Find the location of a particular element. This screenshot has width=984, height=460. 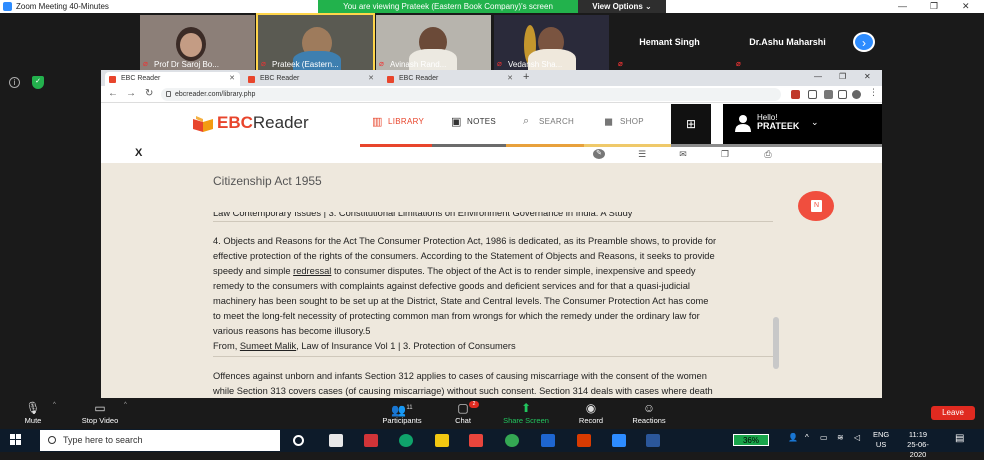

nav-library: ▥ LIBRARY is located at coordinates (398, 122).